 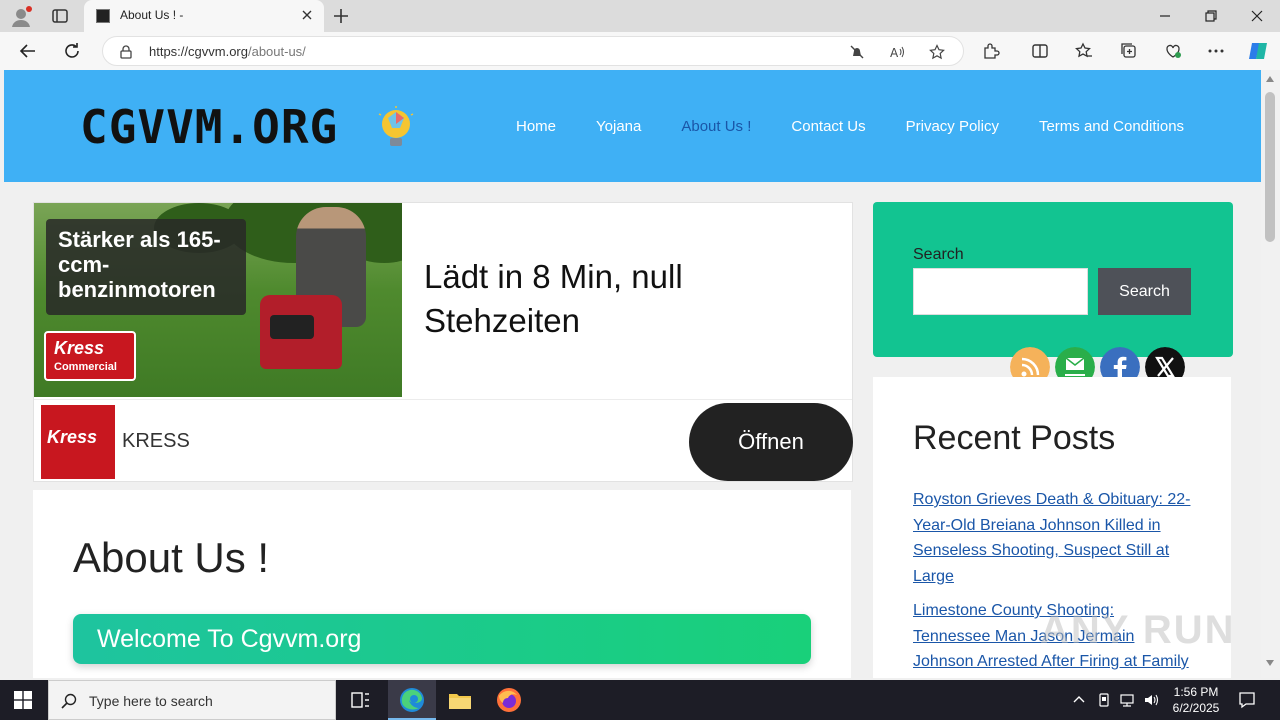 I want to click on ad-open-button: Öffnen, so click(x=771, y=442).